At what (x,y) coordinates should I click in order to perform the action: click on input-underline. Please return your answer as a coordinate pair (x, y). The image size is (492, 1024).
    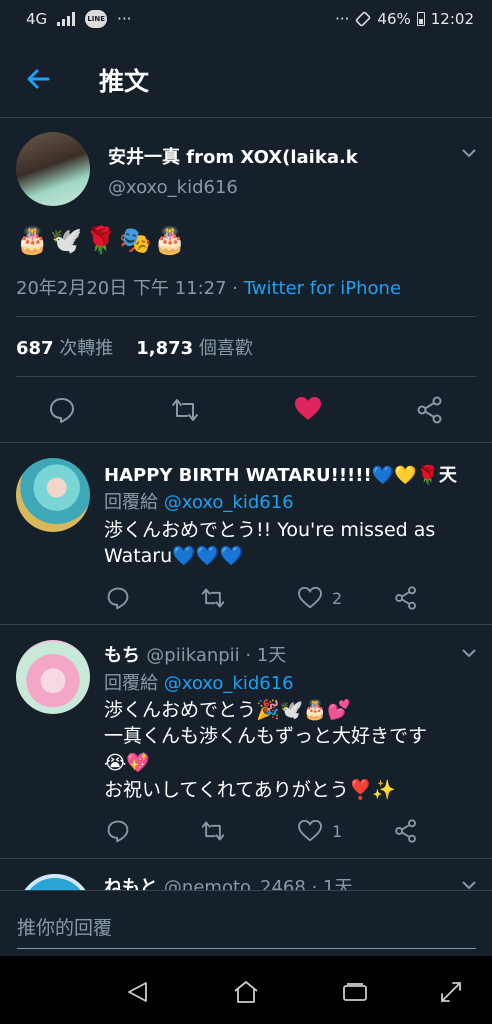
    Looking at the image, I should click on (246, 948).